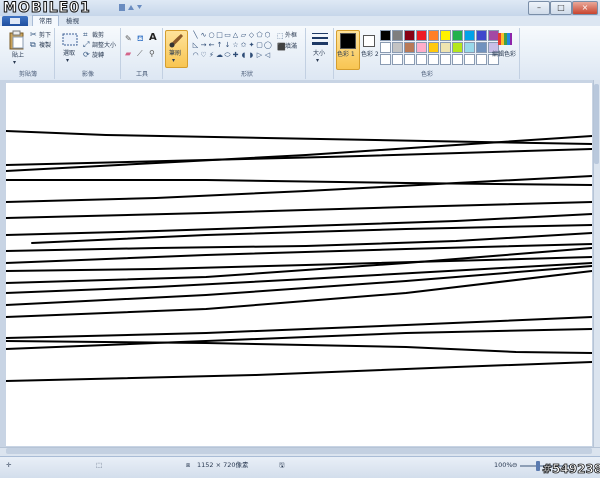 This screenshot has width=600, height=478. Describe the element at coordinates (128, 39) in the screenshot. I see `pencil-icon: ✎` at that location.